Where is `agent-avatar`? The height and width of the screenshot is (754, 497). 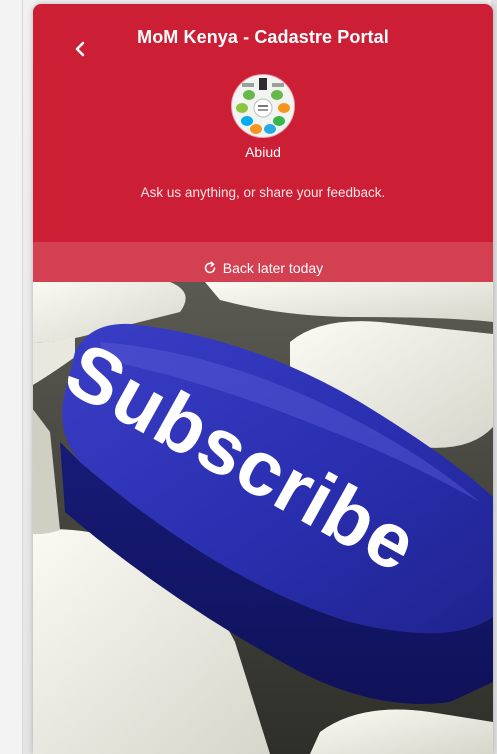
agent-avatar is located at coordinates (263, 106).